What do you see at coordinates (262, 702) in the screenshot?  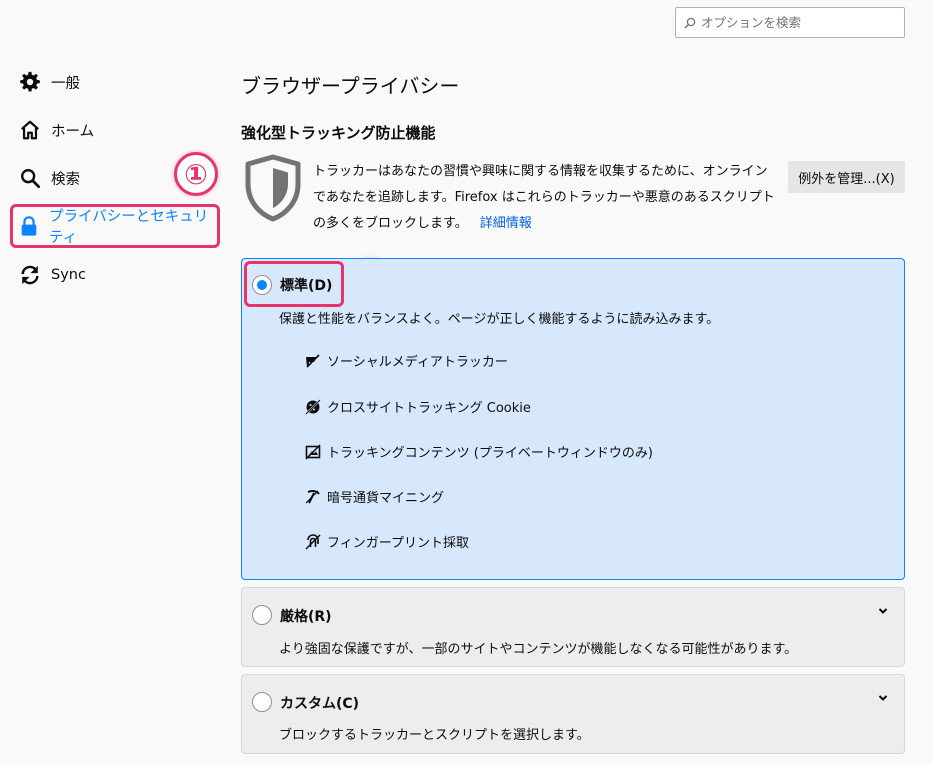 I see `custom-radio` at bounding box center [262, 702].